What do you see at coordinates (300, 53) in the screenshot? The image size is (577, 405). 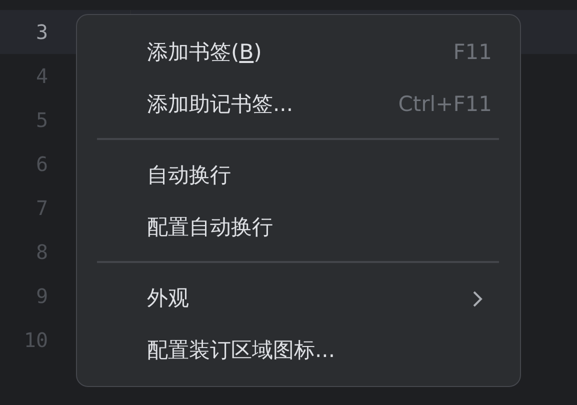 I see `menu-item: 添加书签(B)` at bounding box center [300, 53].